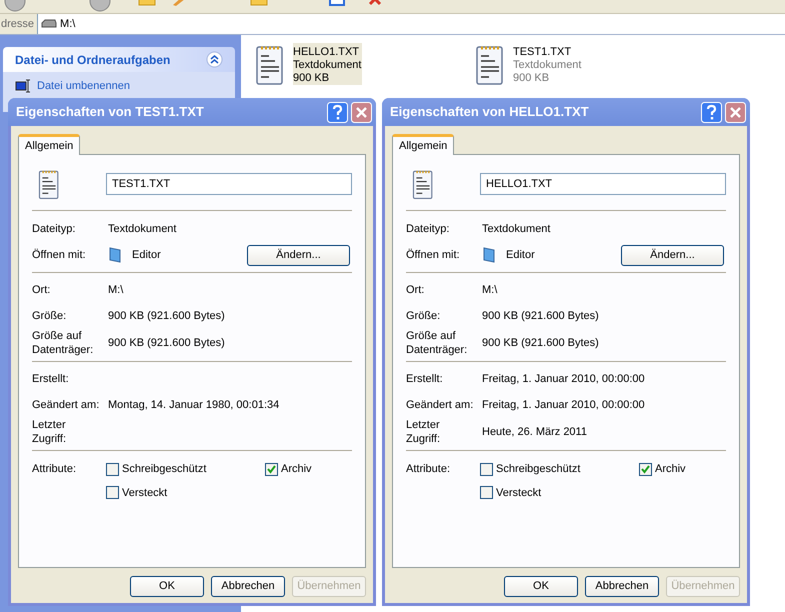 This screenshot has height=612, width=785. What do you see at coordinates (23, 86) in the screenshot?
I see `rename-icon` at bounding box center [23, 86].